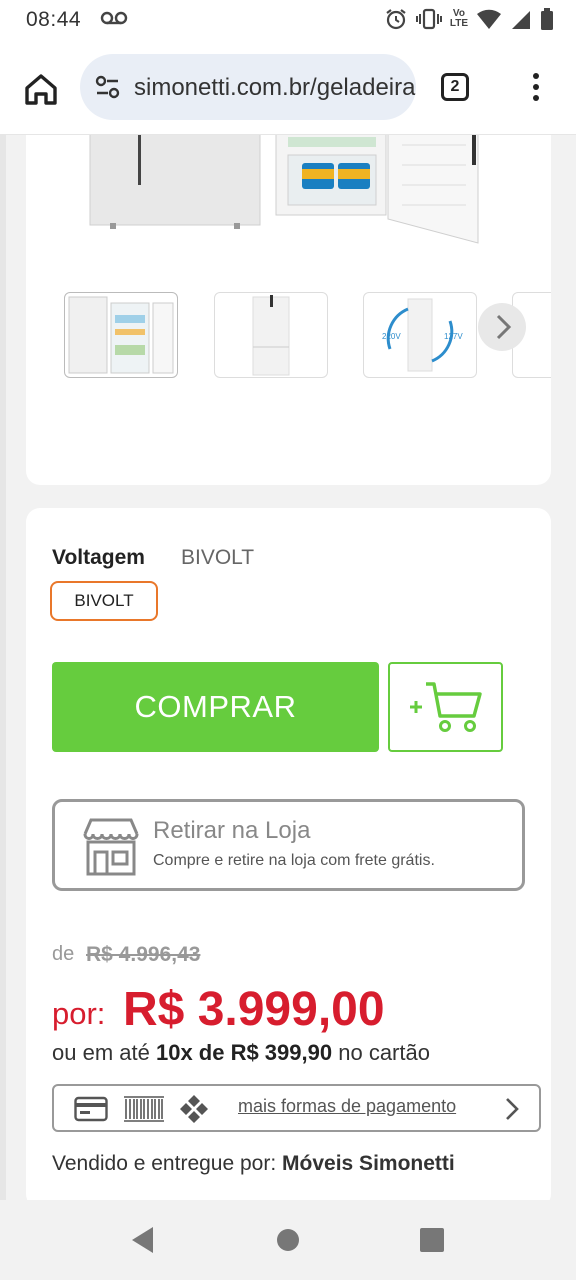 Image resolution: width=576 pixels, height=1280 pixels. I want to click on price-prefix: por:, so click(79, 1013).